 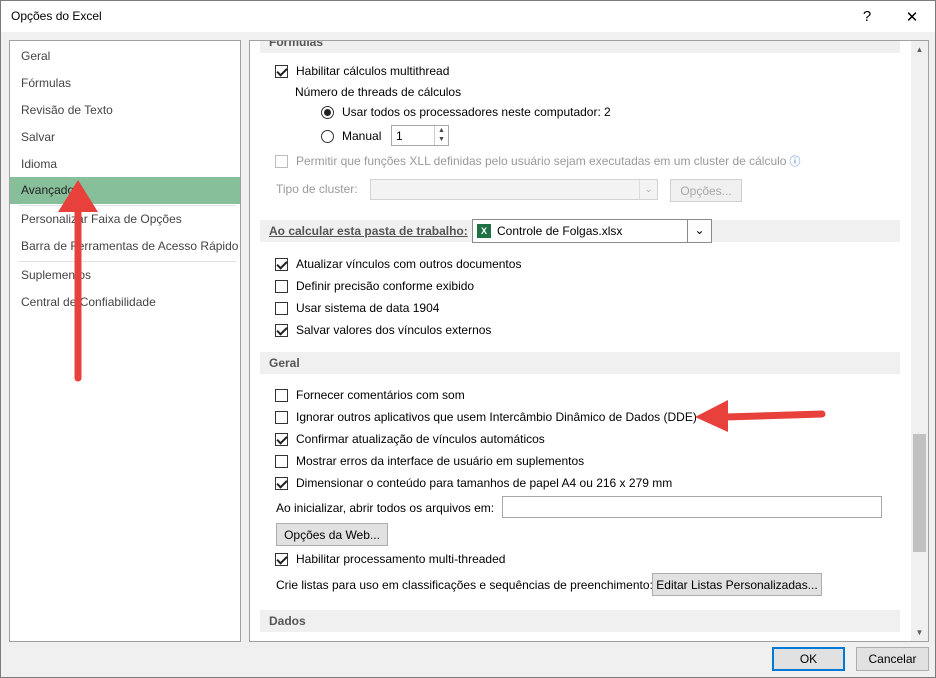 I want to click on help-button: ?, so click(x=867, y=16).